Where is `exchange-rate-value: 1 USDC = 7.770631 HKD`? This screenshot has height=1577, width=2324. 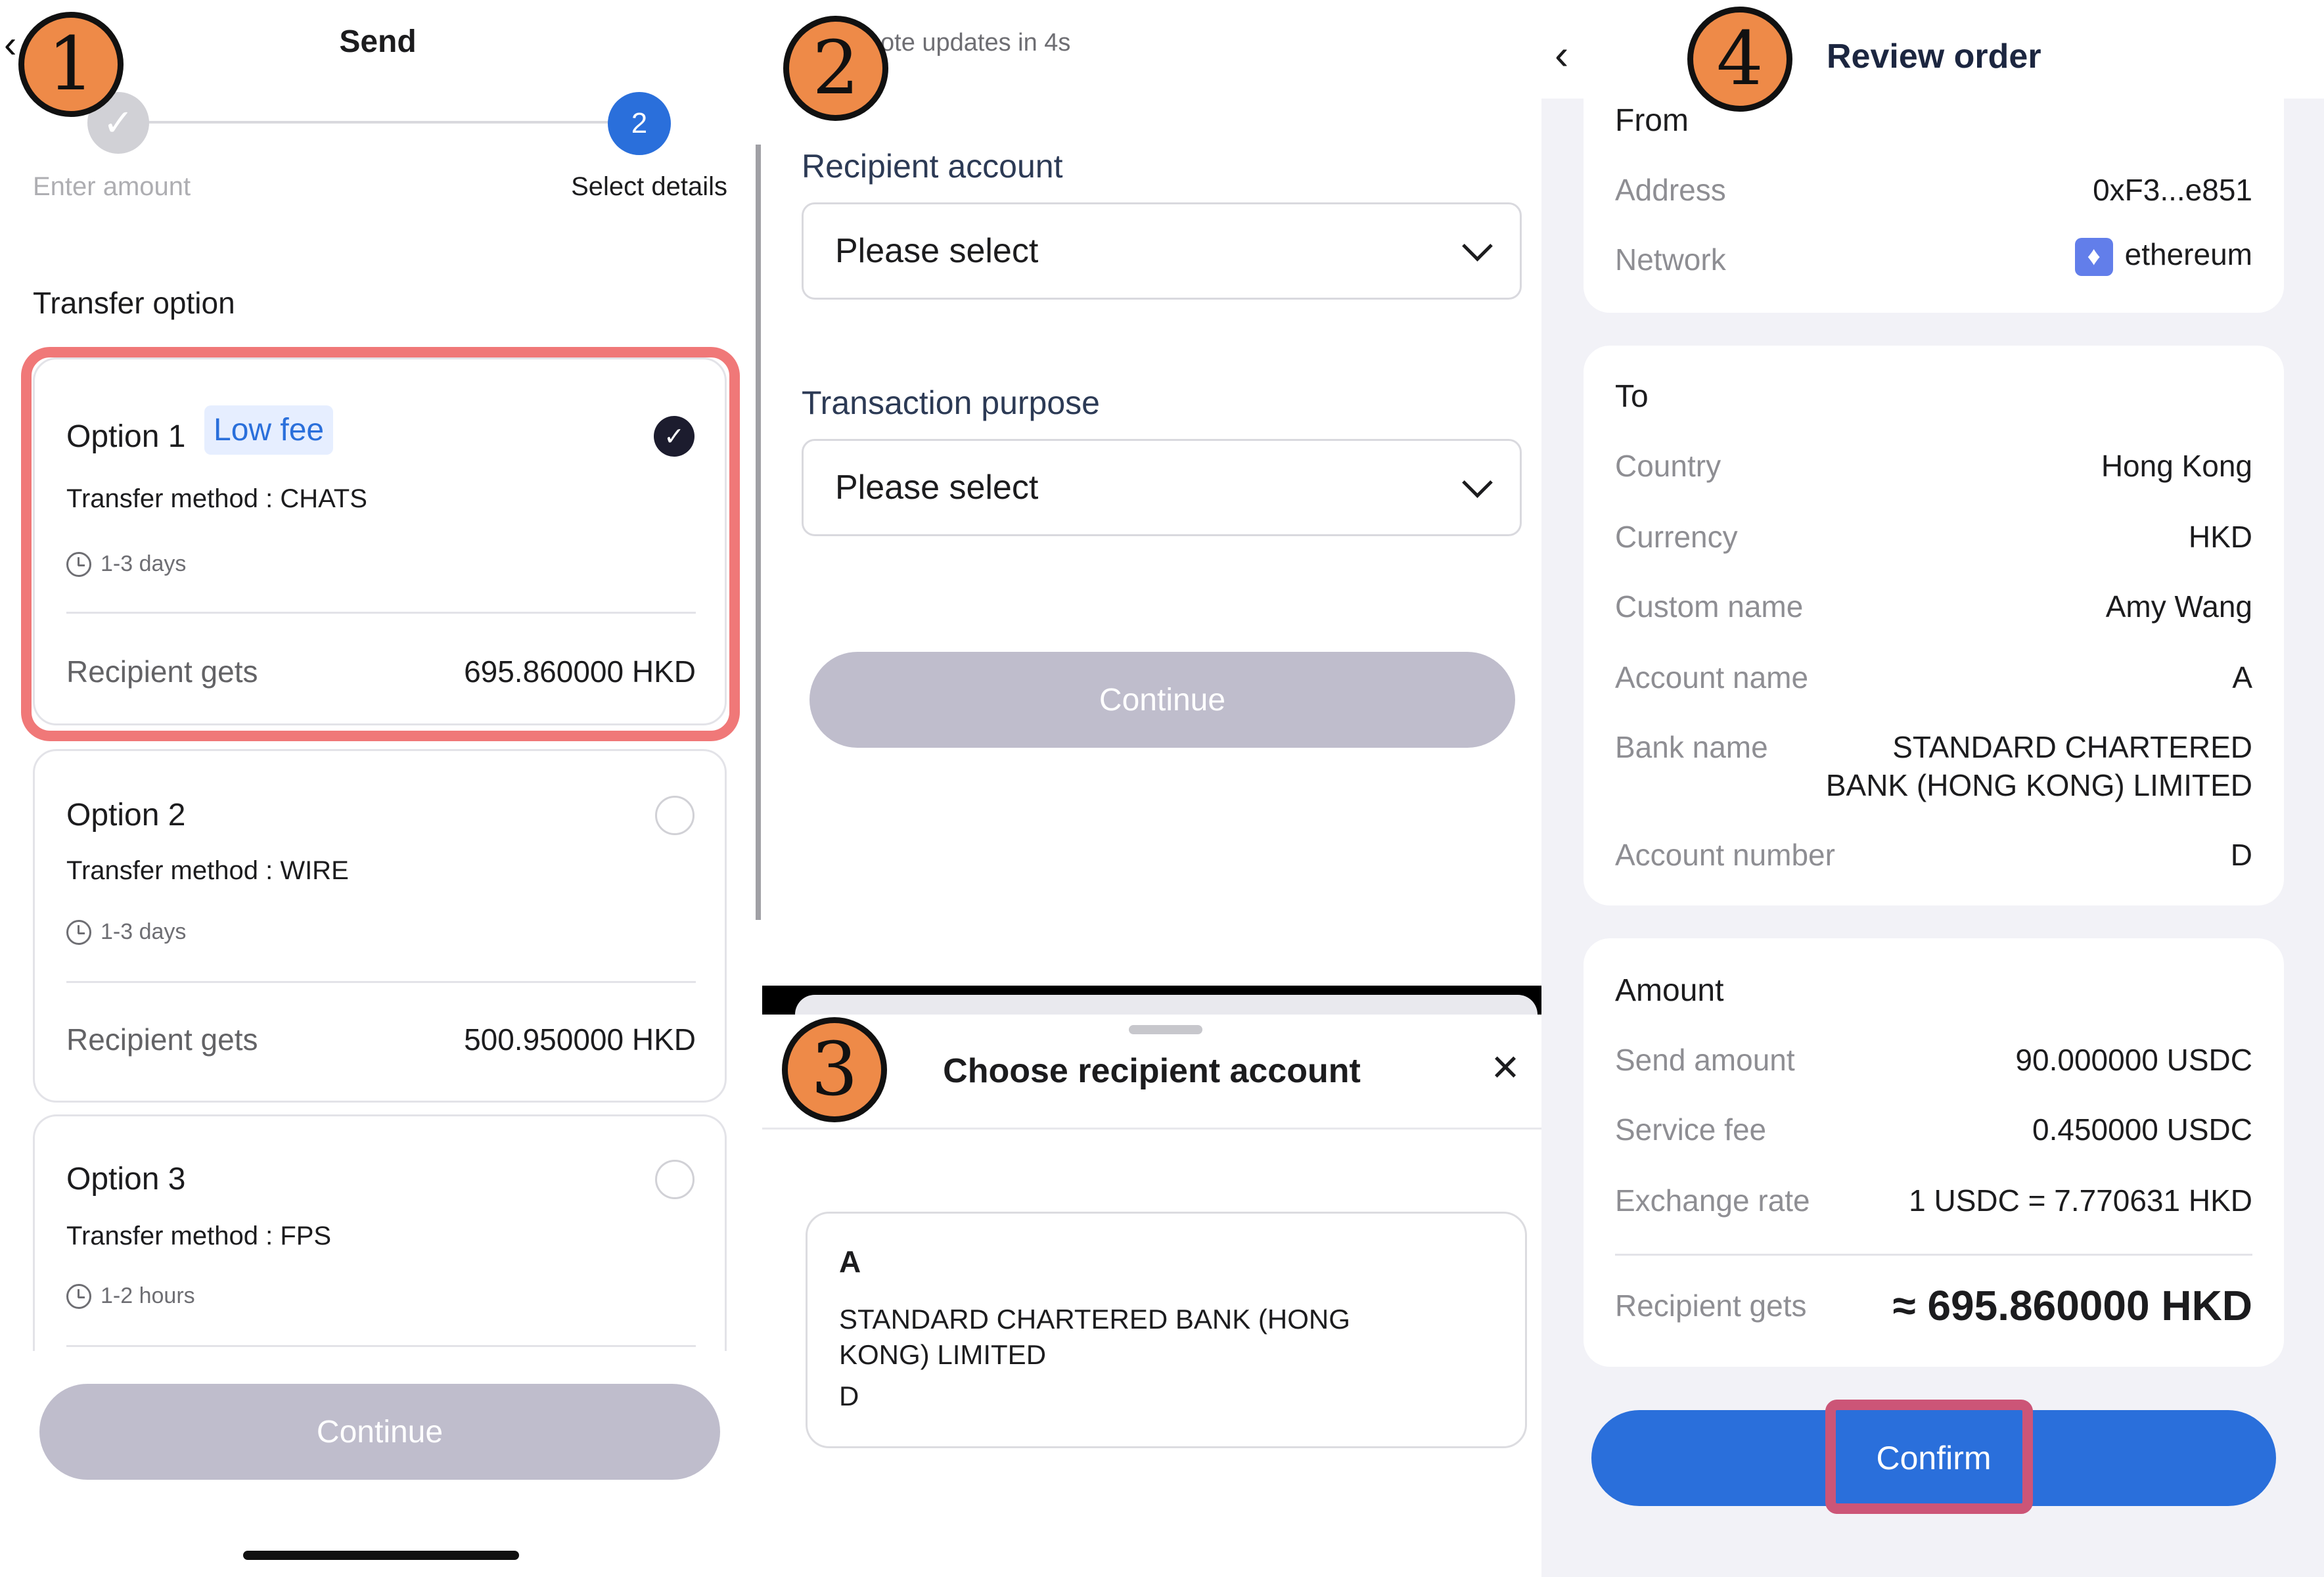 exchange-rate-value: 1 USDC = 7.770631 HKD is located at coordinates (2080, 1201).